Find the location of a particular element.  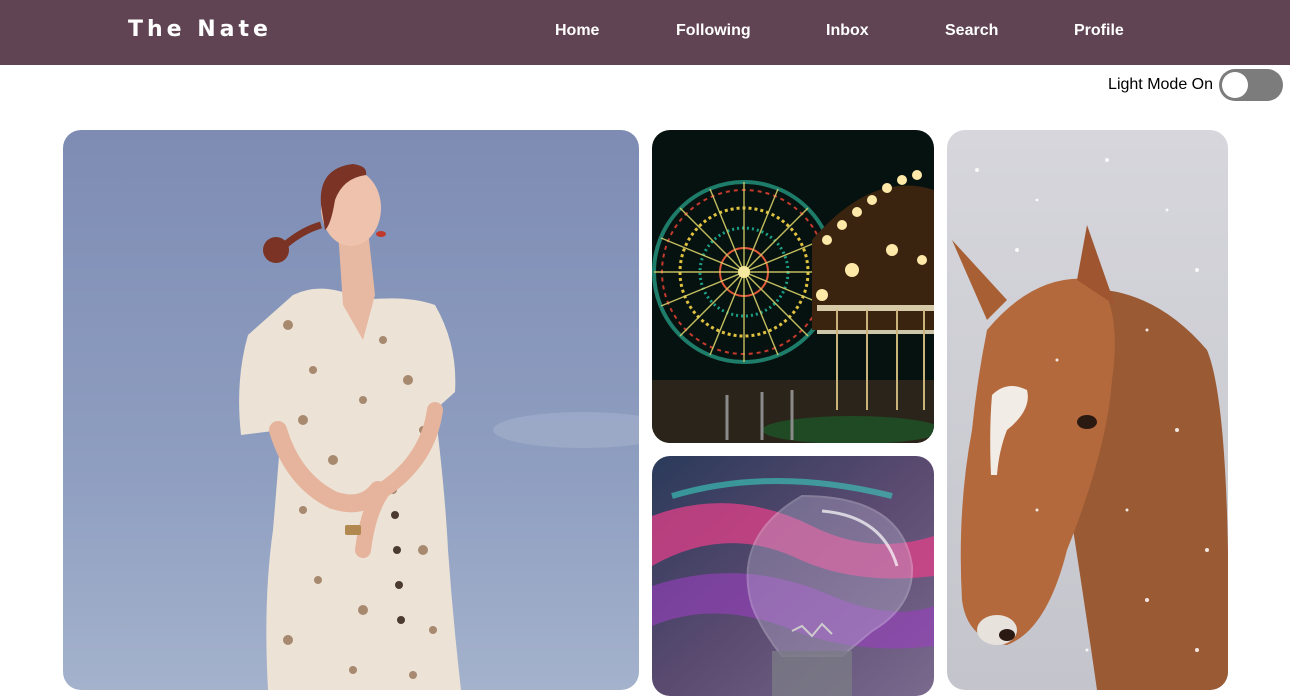

theme-toggle-row: Light Mode On is located at coordinates (1195, 85).